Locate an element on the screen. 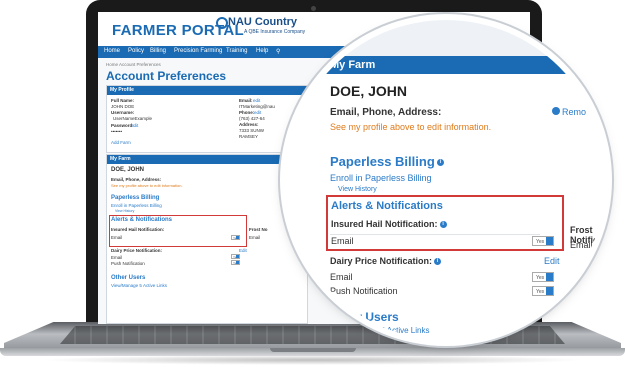  my-farm-header: My Farm is located at coordinates (207, 159).